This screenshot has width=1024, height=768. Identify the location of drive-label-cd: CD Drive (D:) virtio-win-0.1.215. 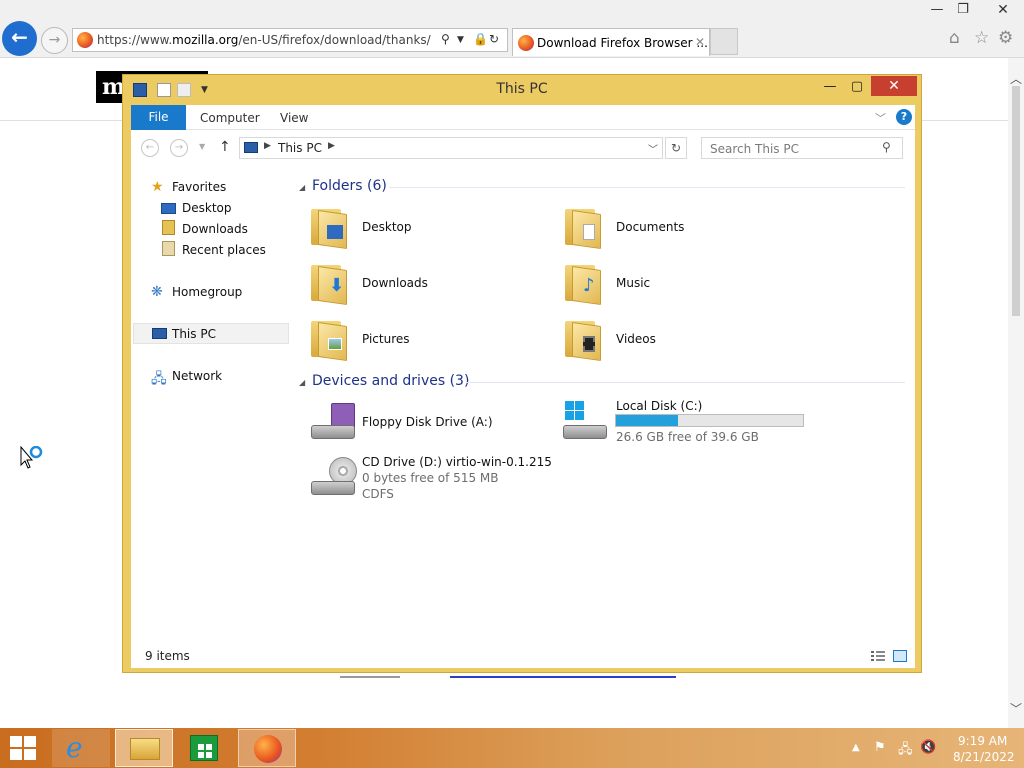
(457, 462).